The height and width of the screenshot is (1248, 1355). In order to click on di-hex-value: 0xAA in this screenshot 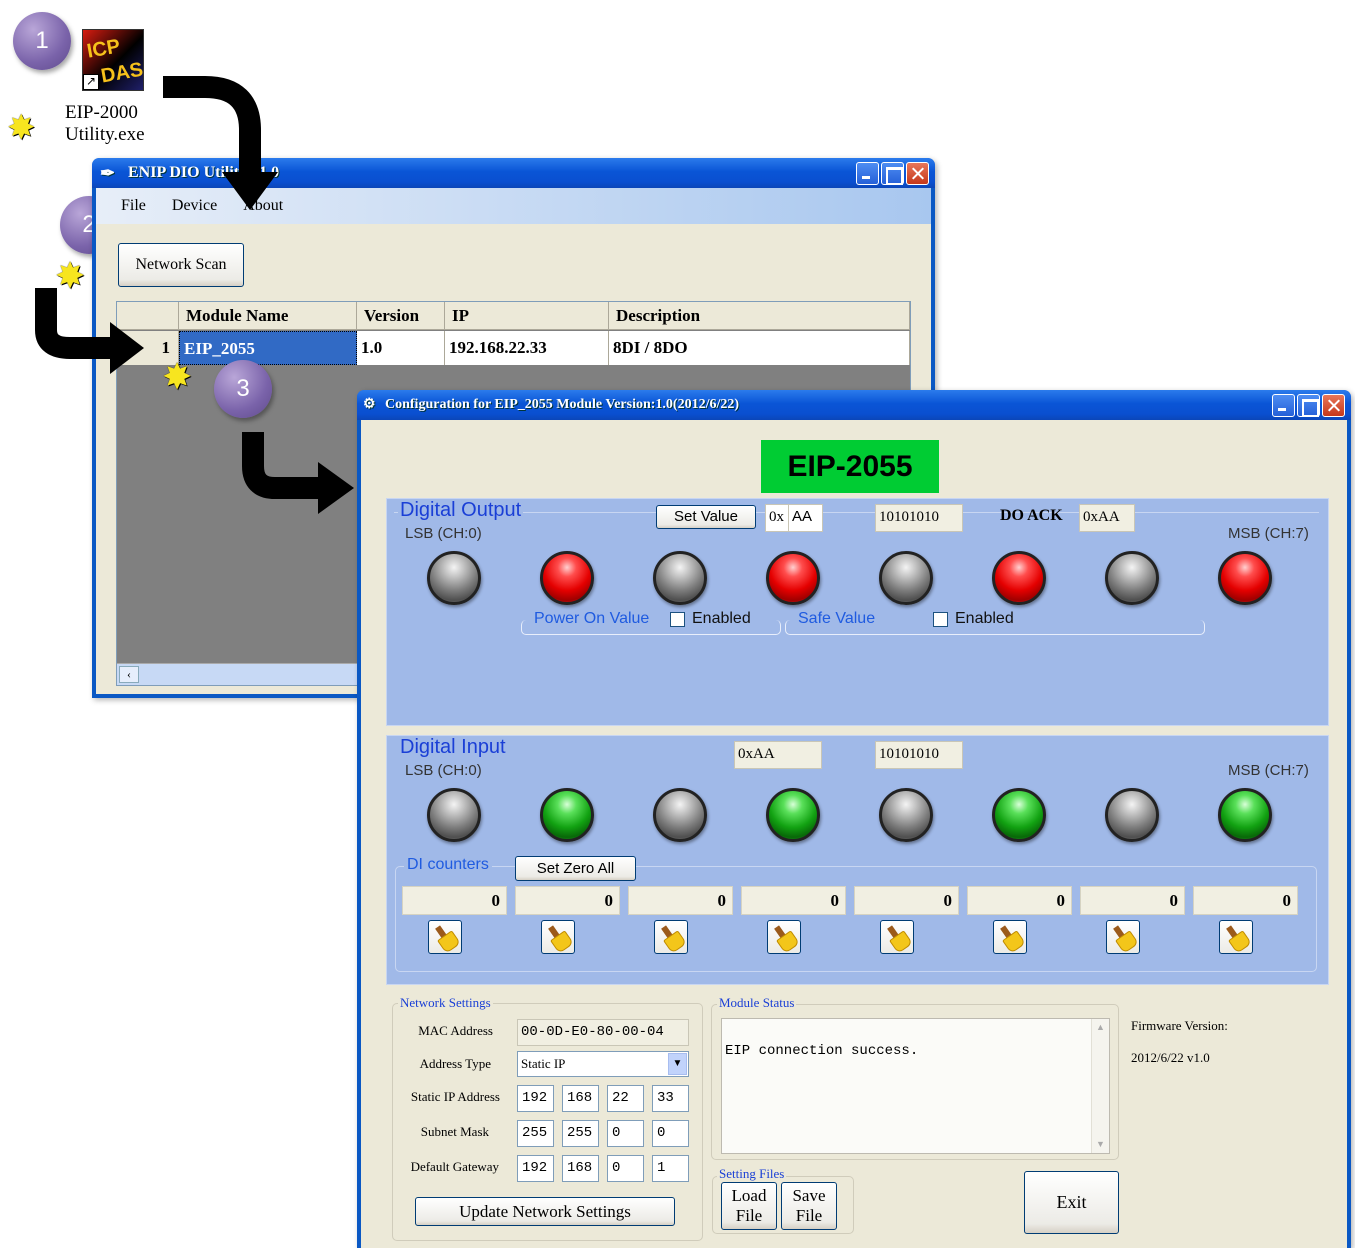, I will do `click(778, 755)`.